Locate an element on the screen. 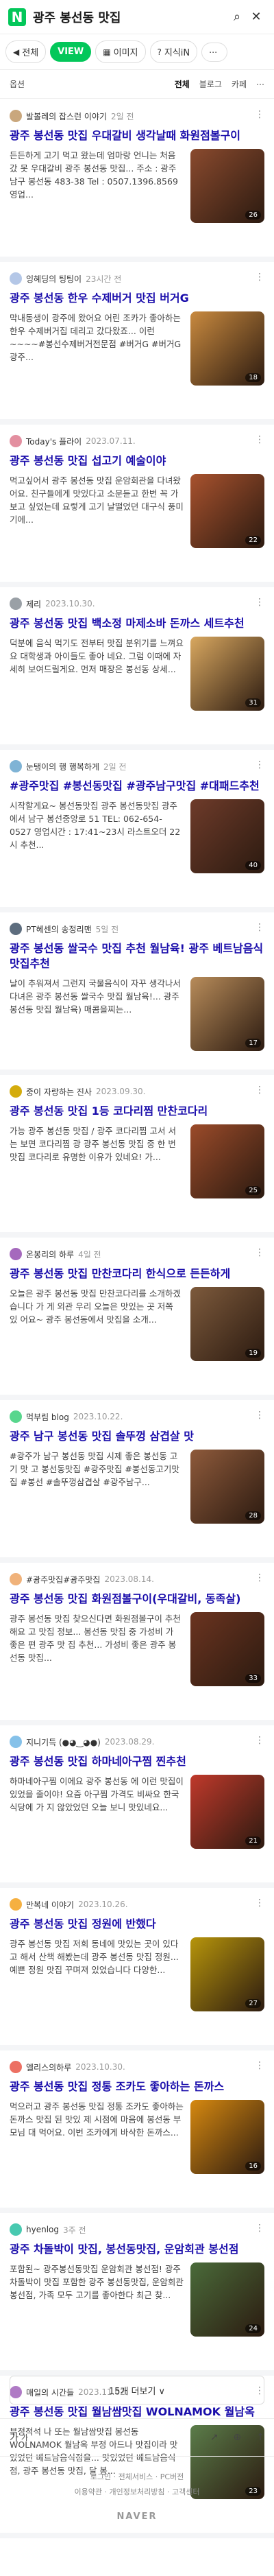  post-author: Today's 플라이 2023.07.11. is located at coordinates (137, 441).